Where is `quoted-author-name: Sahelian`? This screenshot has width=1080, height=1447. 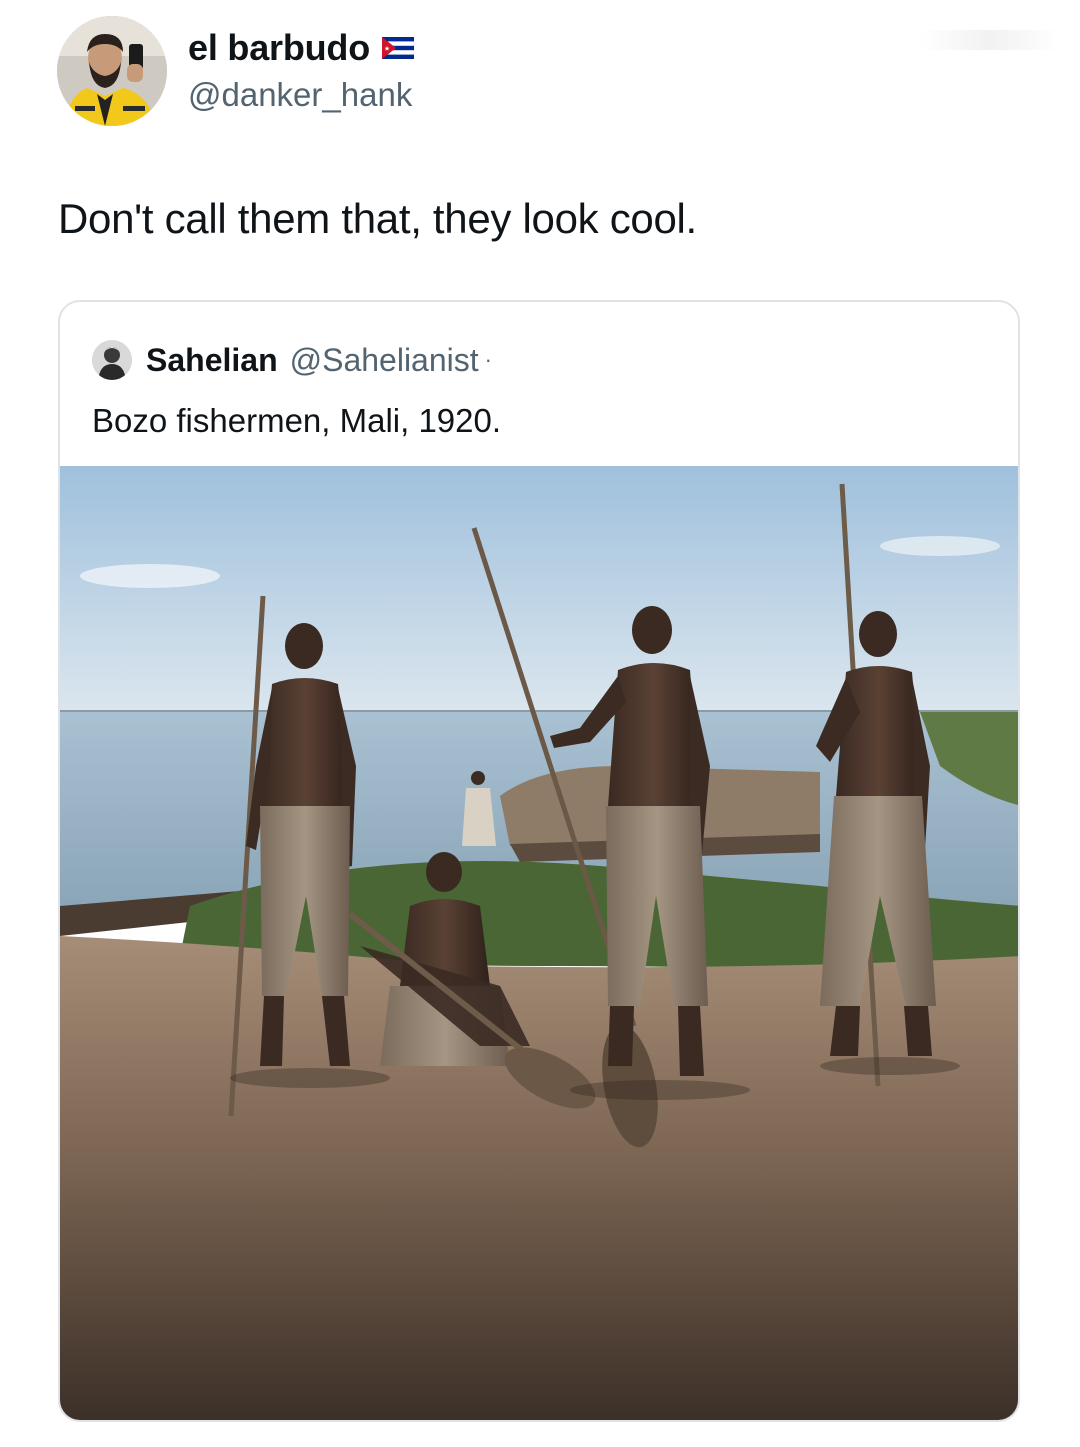
quoted-author-name: Sahelian is located at coordinates (212, 360).